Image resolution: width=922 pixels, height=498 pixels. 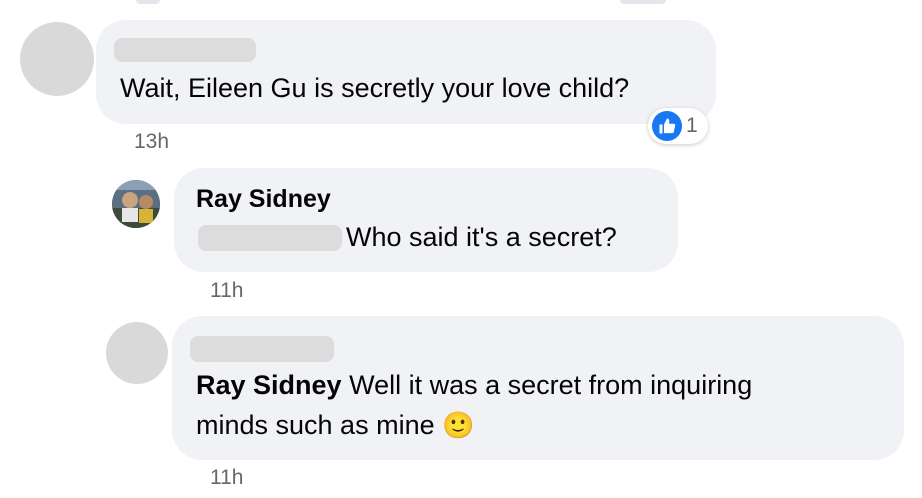 What do you see at coordinates (643, 2) in the screenshot?
I see `previous-reaction-stub` at bounding box center [643, 2].